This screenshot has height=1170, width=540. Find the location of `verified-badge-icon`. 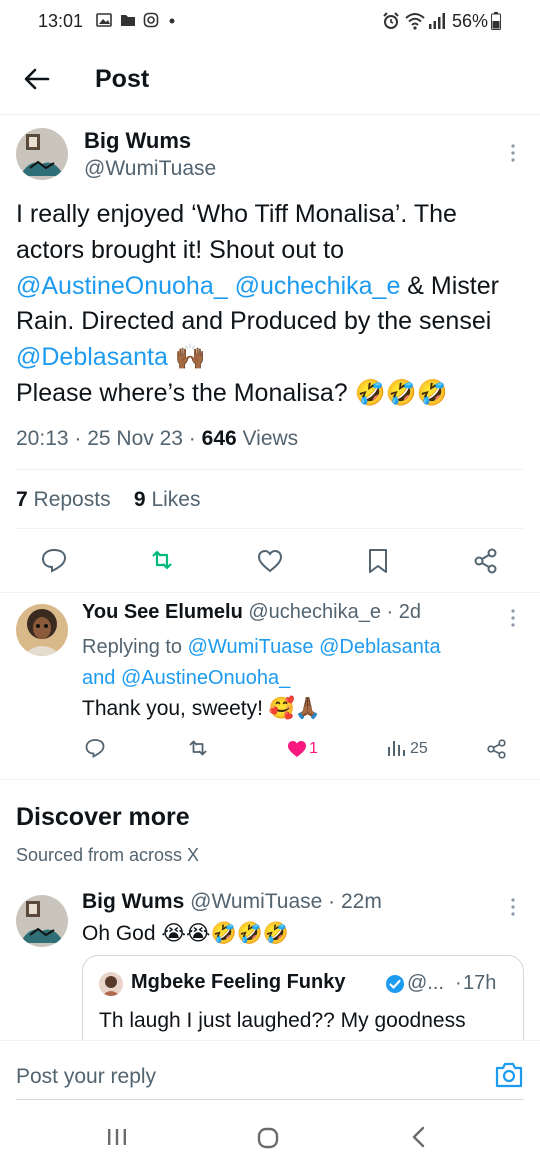

verified-badge-icon is located at coordinates (395, 984).